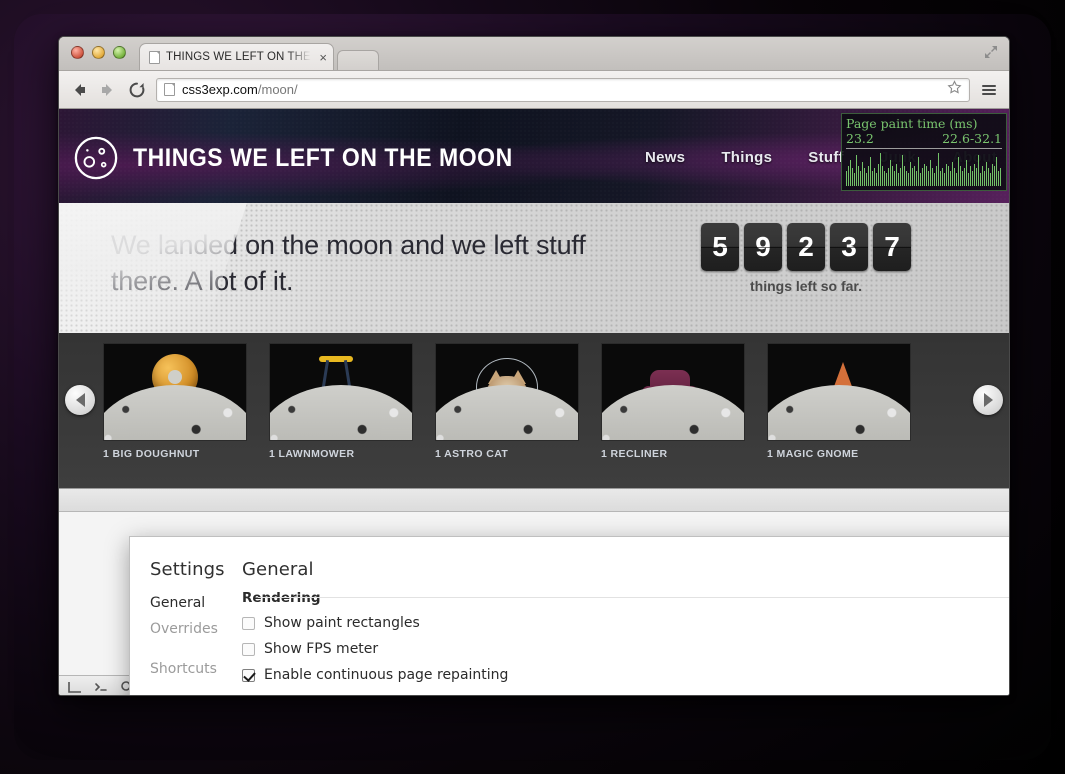  I want to click on paint-meter-divider, so click(924, 148).